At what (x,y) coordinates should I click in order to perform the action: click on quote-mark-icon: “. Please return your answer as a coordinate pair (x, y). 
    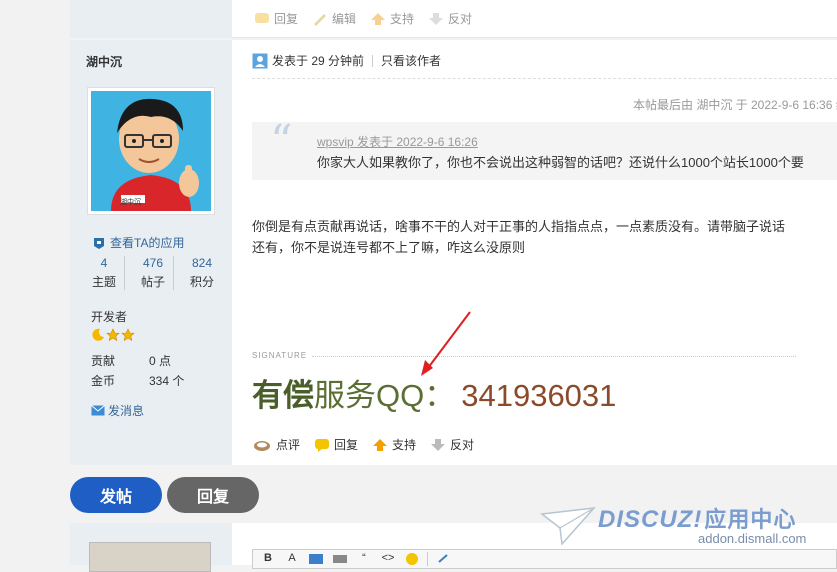
    Looking at the image, I should click on (281, 141).